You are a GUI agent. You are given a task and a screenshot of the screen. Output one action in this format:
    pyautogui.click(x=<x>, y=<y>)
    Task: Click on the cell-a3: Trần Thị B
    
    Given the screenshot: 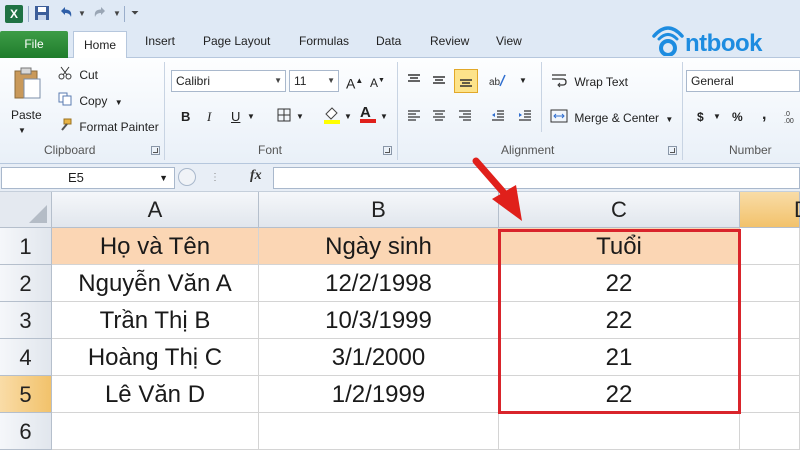 What is the action you would take?
    pyautogui.click(x=155, y=320)
    